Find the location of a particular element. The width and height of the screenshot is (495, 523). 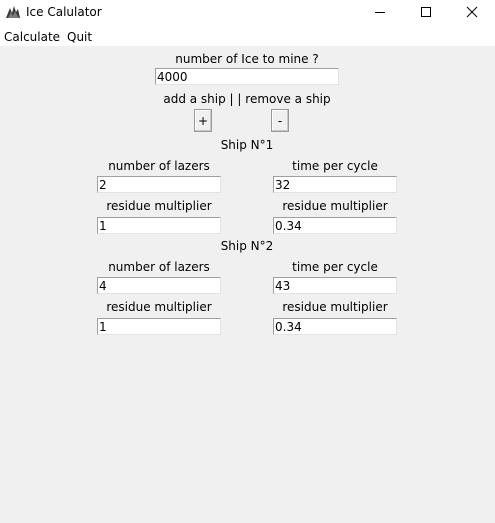

ship2-residue-right-input is located at coordinates (335, 326).